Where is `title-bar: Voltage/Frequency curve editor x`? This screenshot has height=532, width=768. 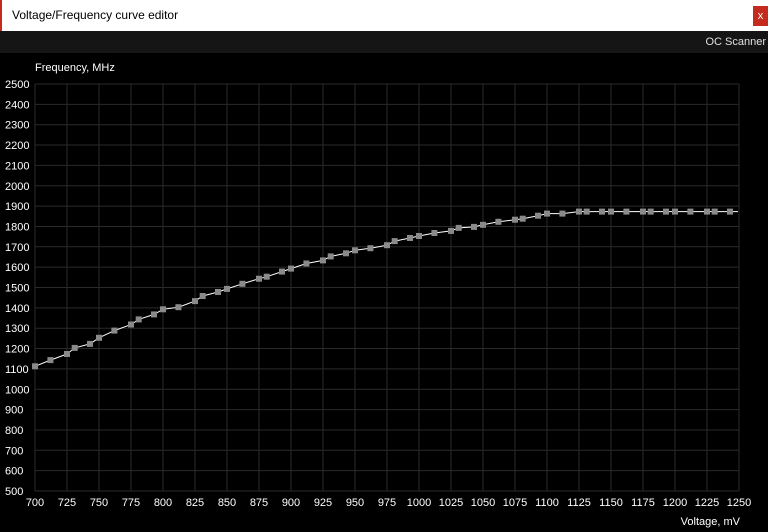
title-bar: Voltage/Frequency curve editor x is located at coordinates (384, 15).